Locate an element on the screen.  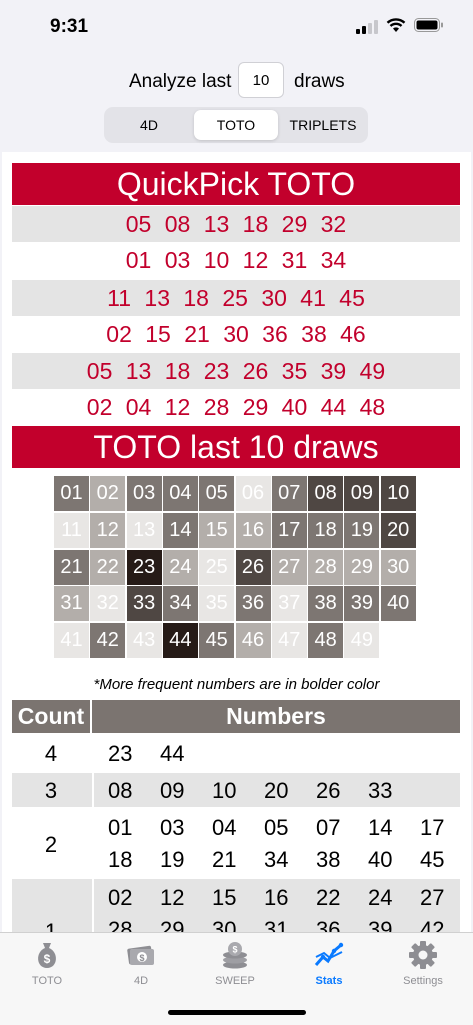
game-segmented-control: 4D TOTO TRIPLETS is located at coordinates (236, 125).